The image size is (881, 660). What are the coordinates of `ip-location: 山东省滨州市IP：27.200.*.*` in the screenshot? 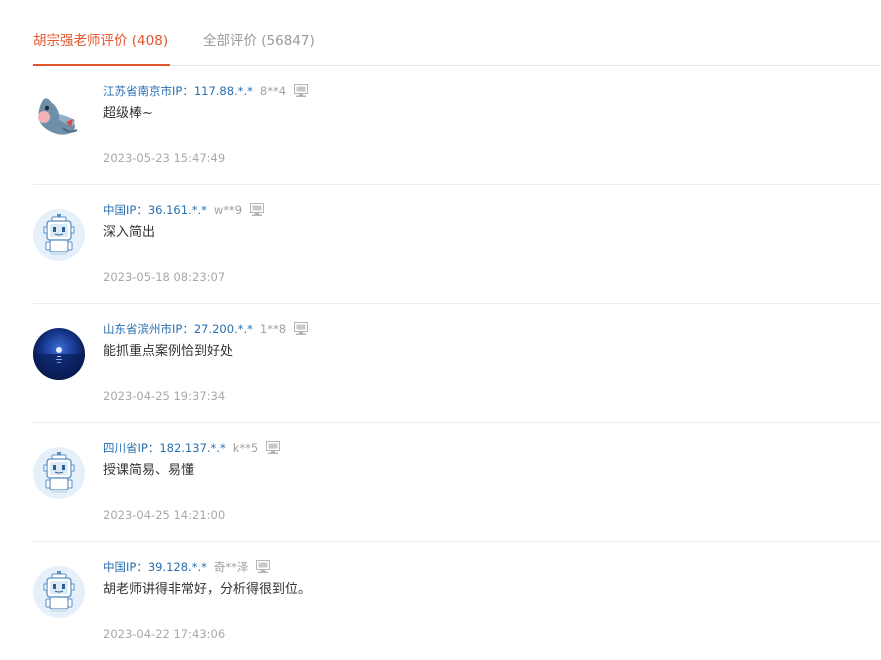 It's located at (178, 329).